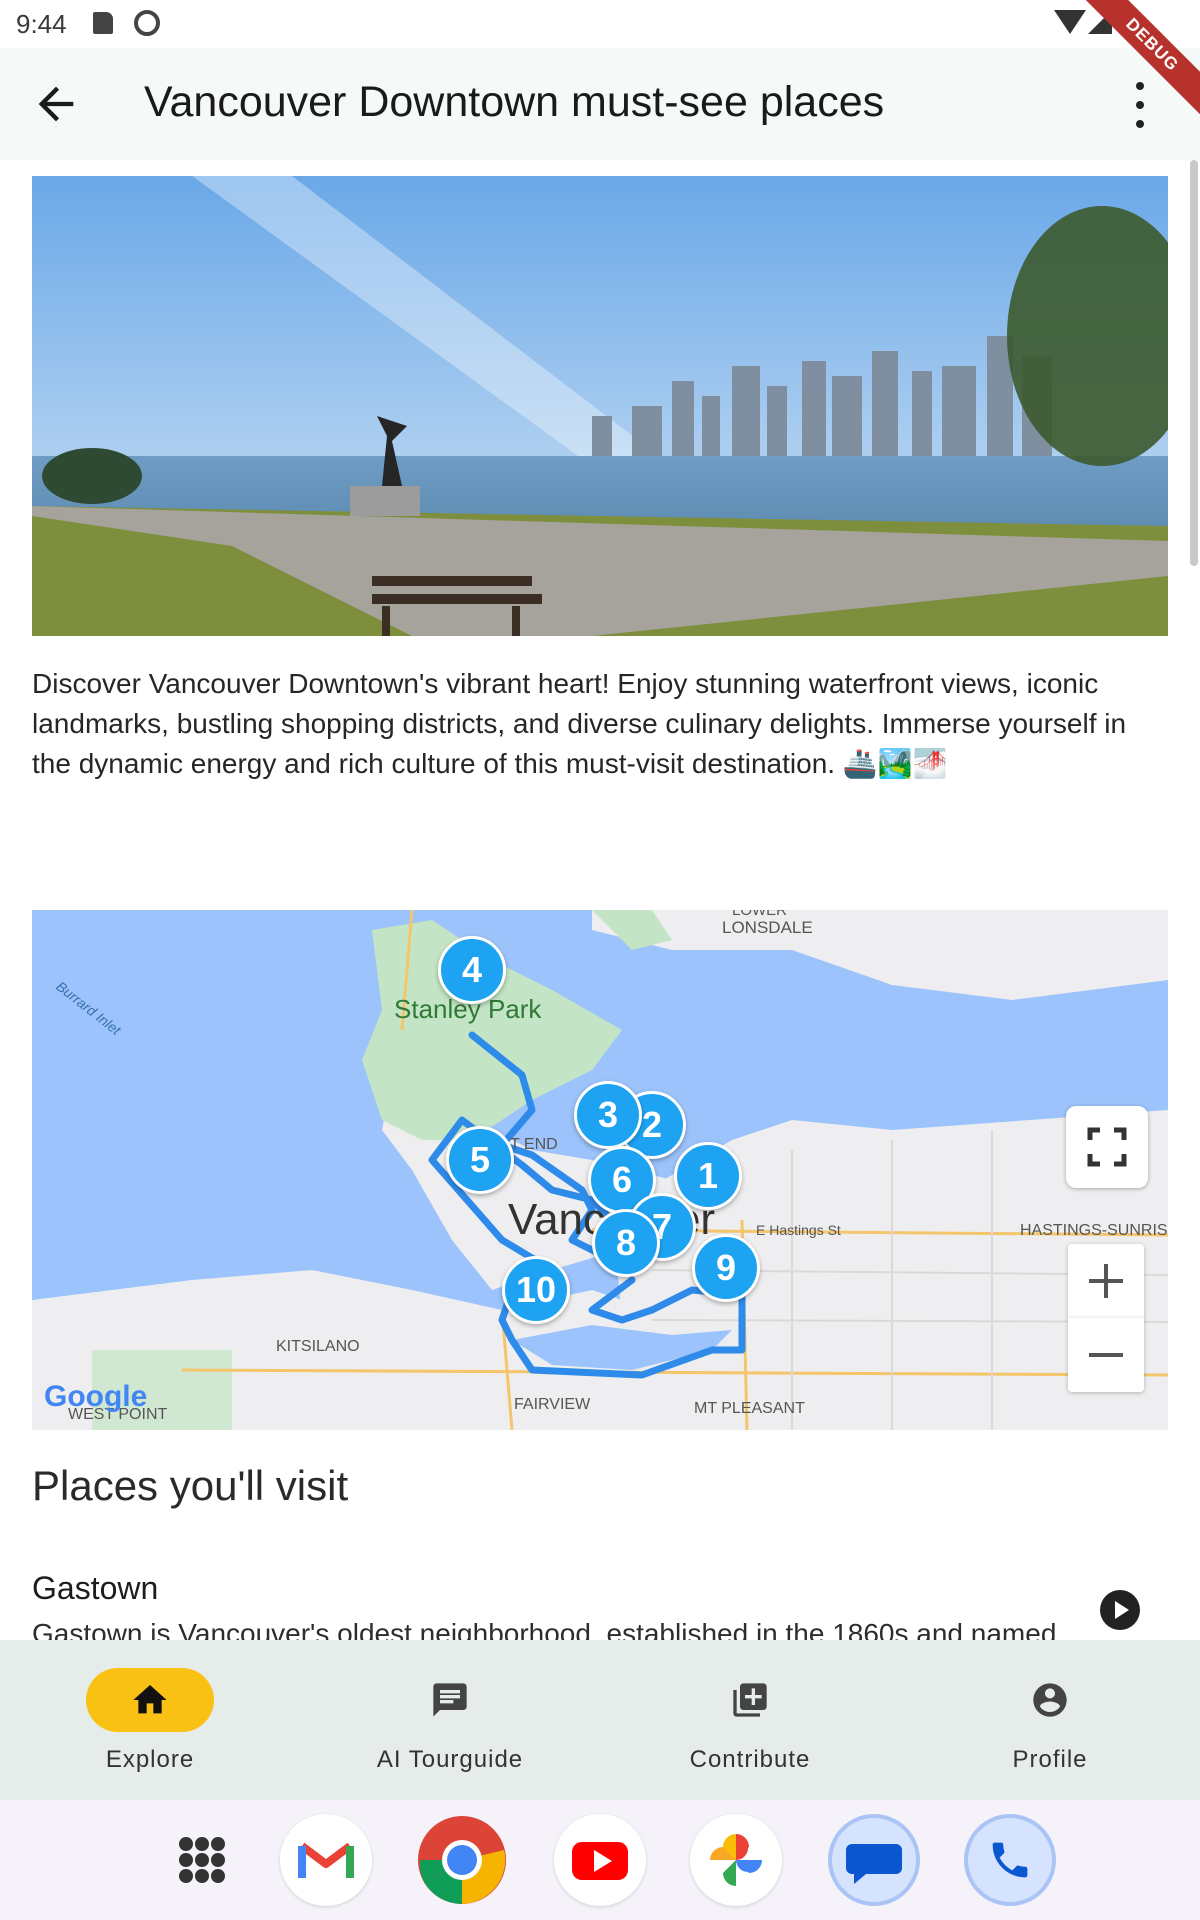 The image size is (1200, 1920). Describe the element at coordinates (726, 1268) in the screenshot. I see `map-marker-9: 9` at that location.